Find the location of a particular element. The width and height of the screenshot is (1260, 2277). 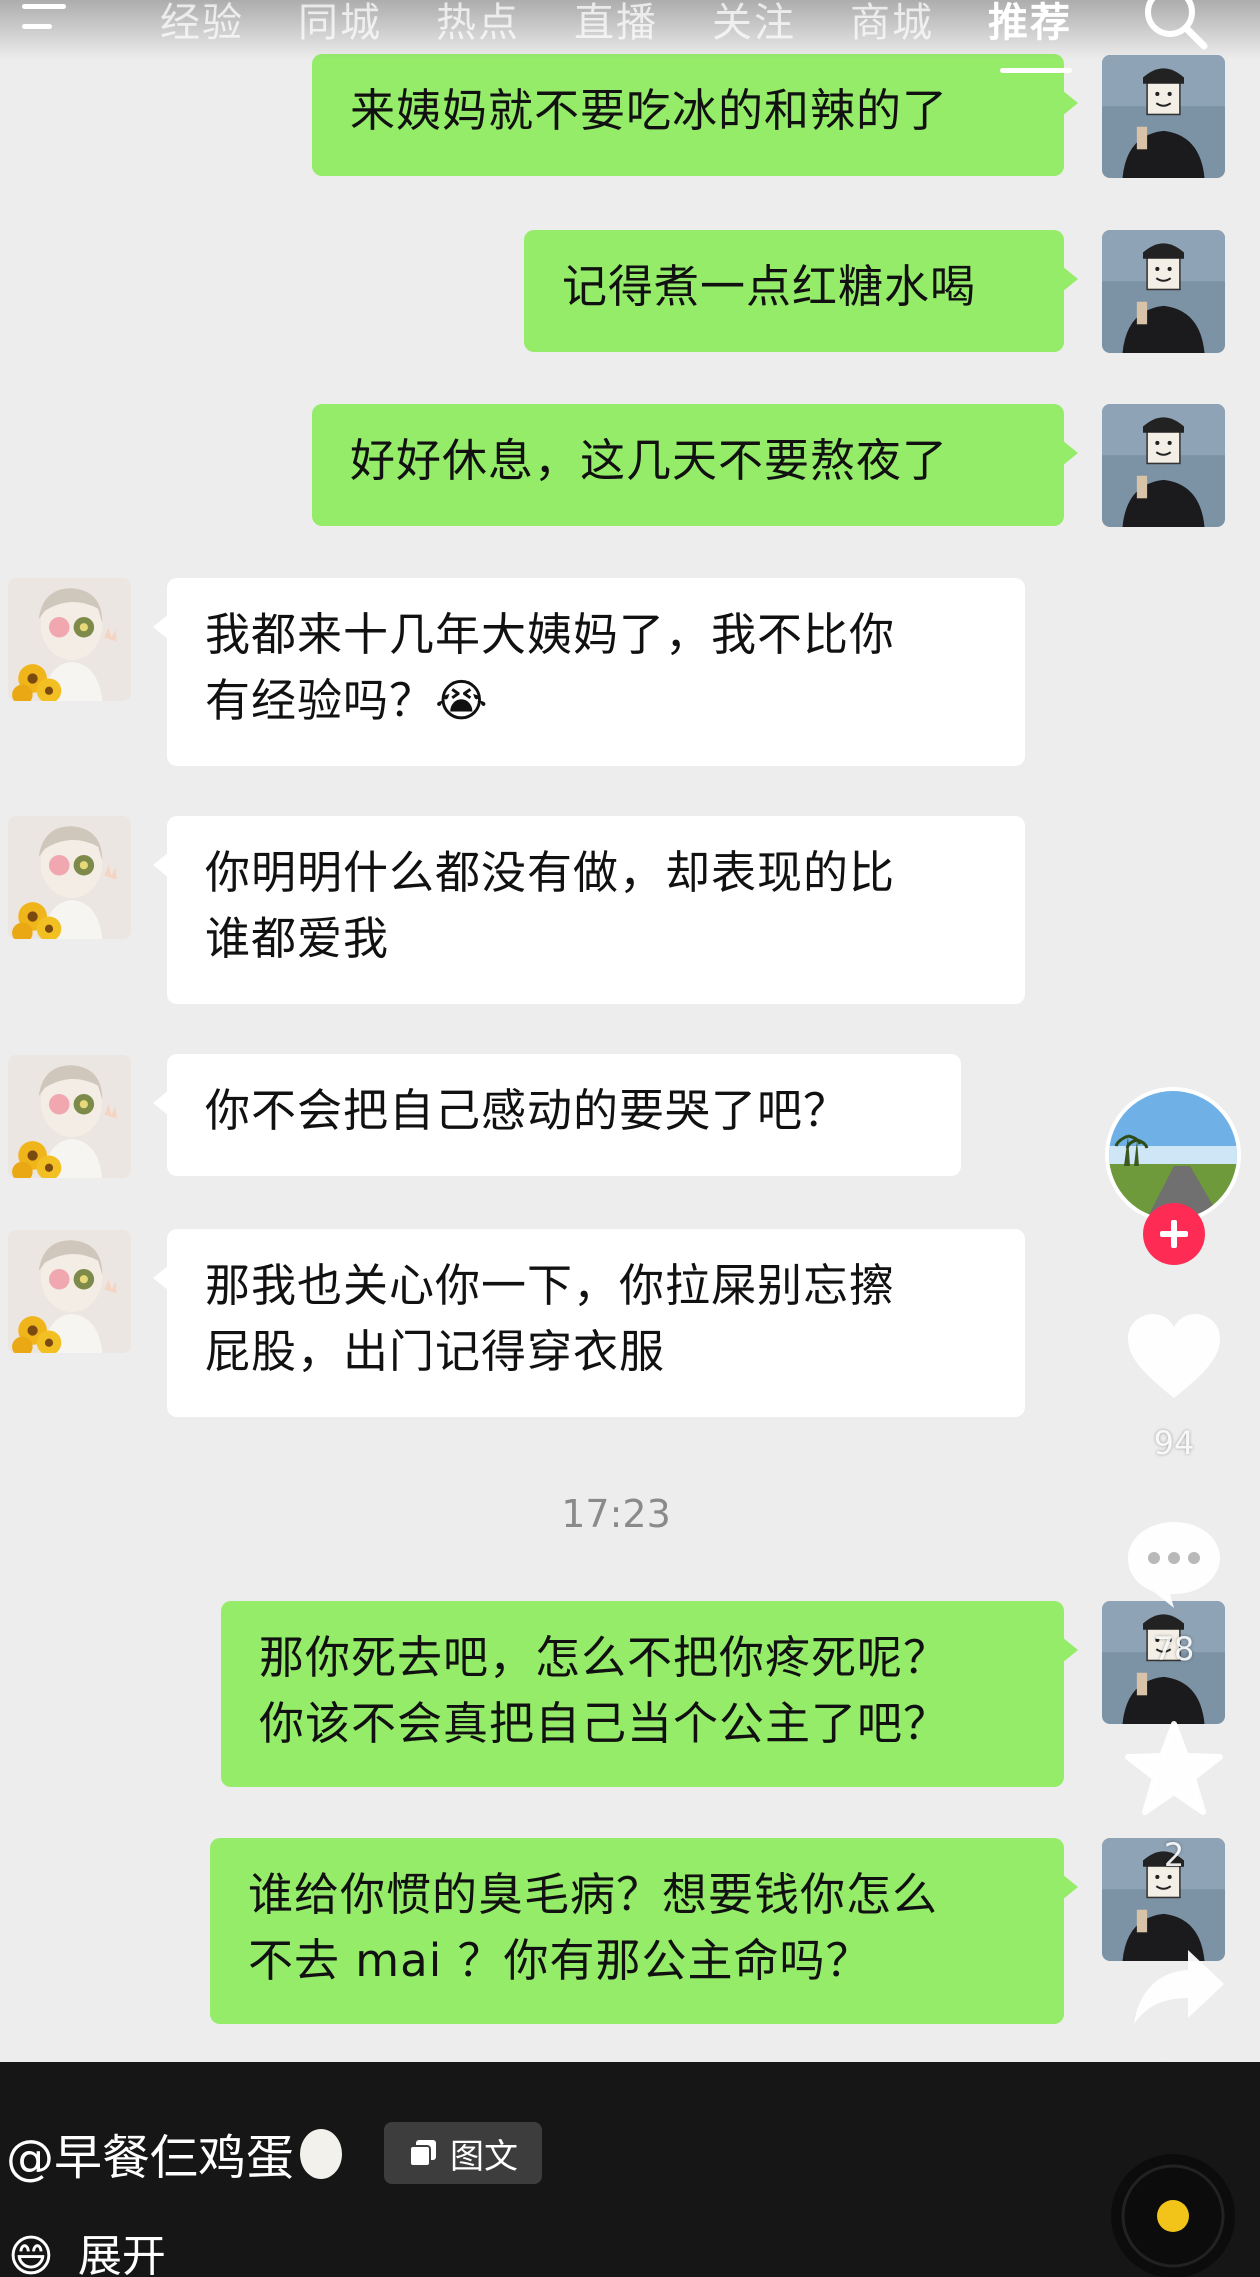

favorite-count: 2 is located at coordinates (1174, 1855).